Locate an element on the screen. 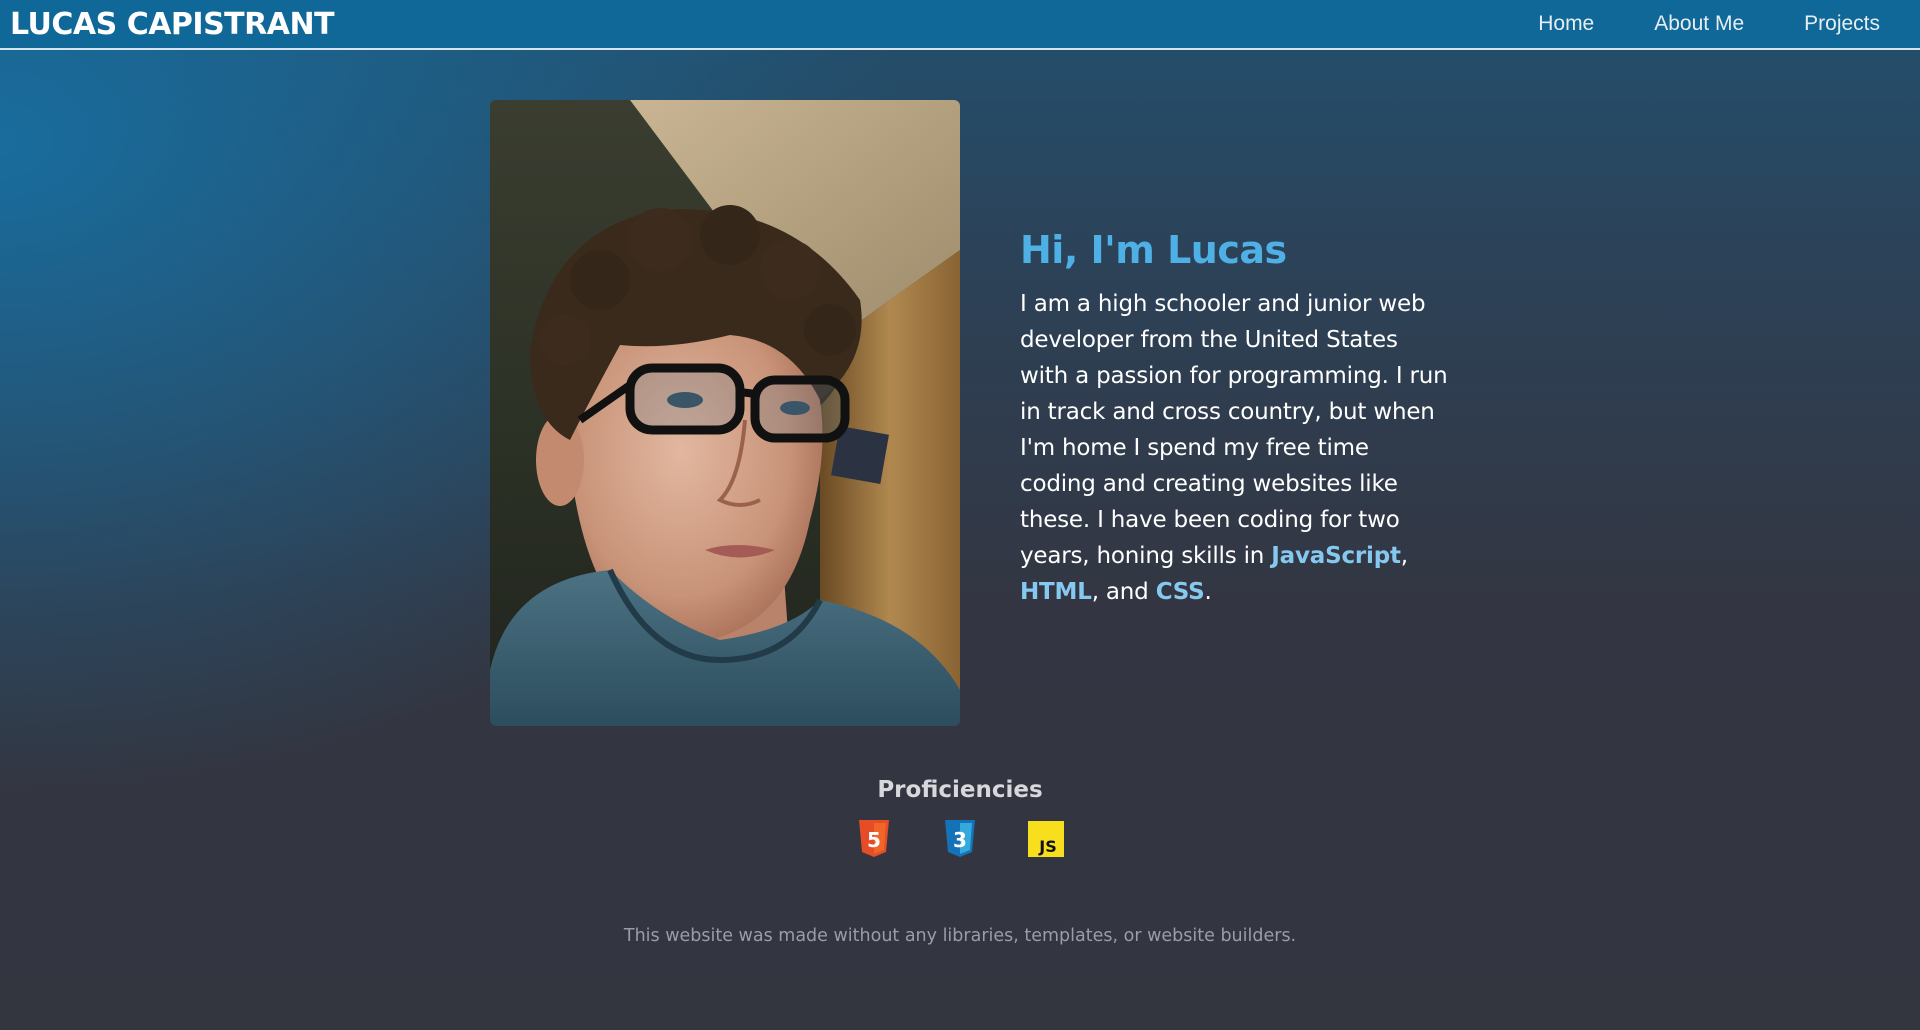  css3-glyph: 3 is located at coordinates (960, 840).